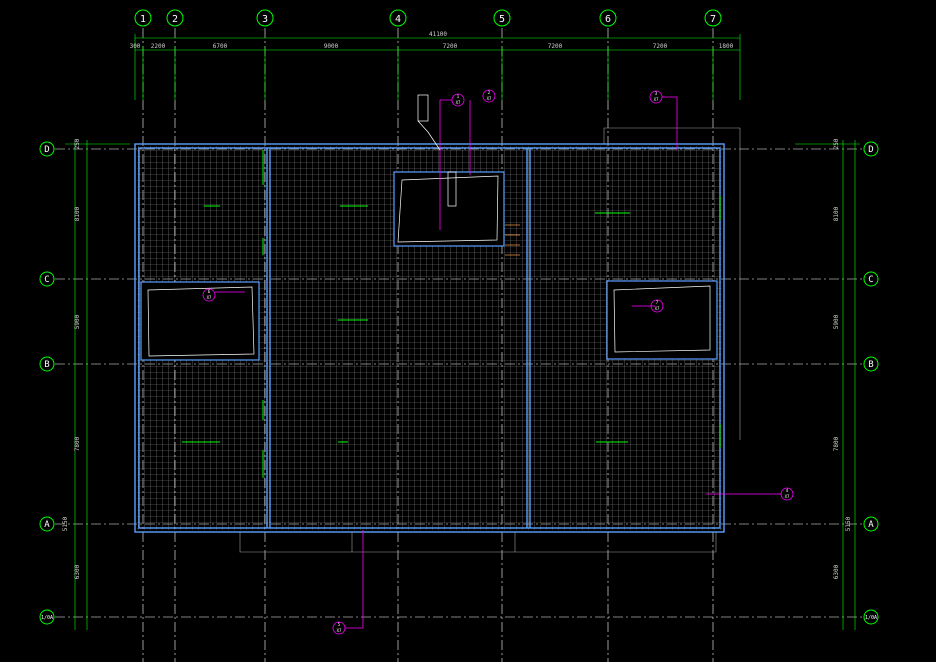  Describe the element at coordinates (871, 525) in the screenshot. I see `right-label-A: A` at that location.